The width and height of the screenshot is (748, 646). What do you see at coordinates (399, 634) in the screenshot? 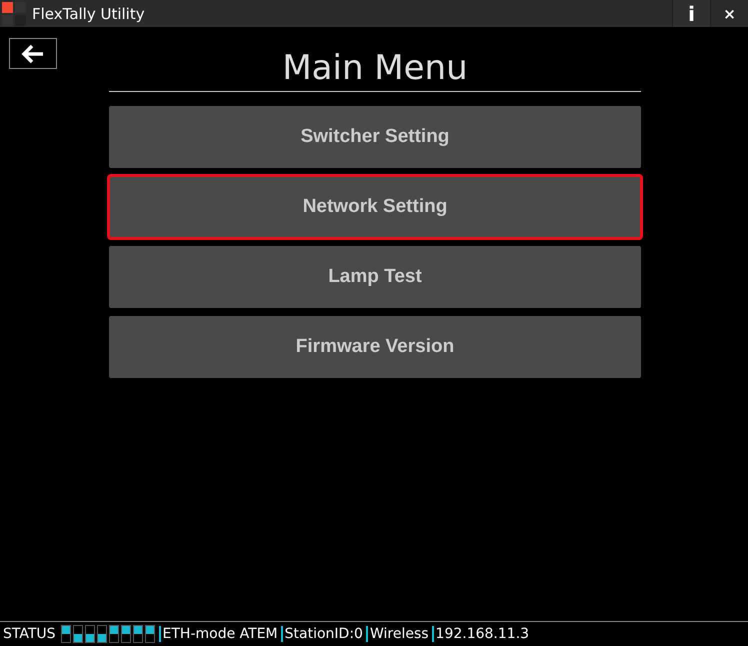
I see `status-field: Wireless` at bounding box center [399, 634].